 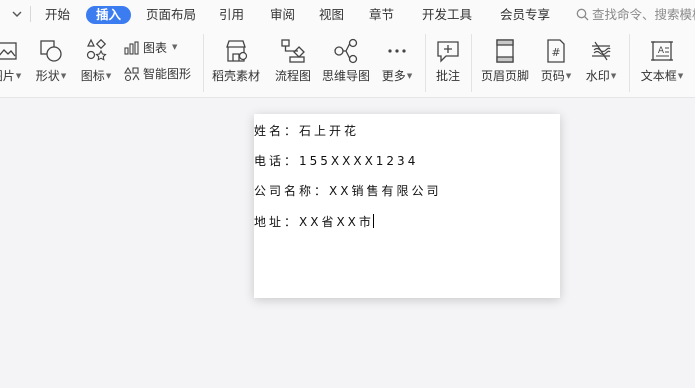 I want to click on menu-separator, so click(x=30, y=14).